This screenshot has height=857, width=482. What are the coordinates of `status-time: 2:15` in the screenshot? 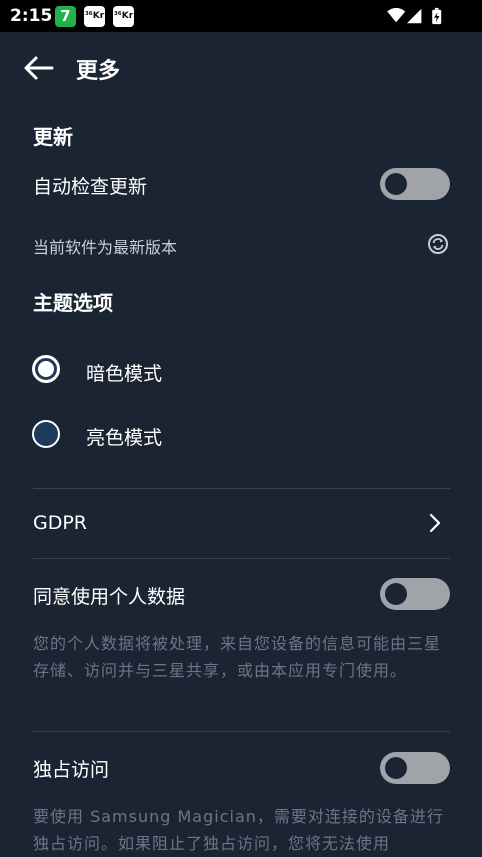 It's located at (31, 16).